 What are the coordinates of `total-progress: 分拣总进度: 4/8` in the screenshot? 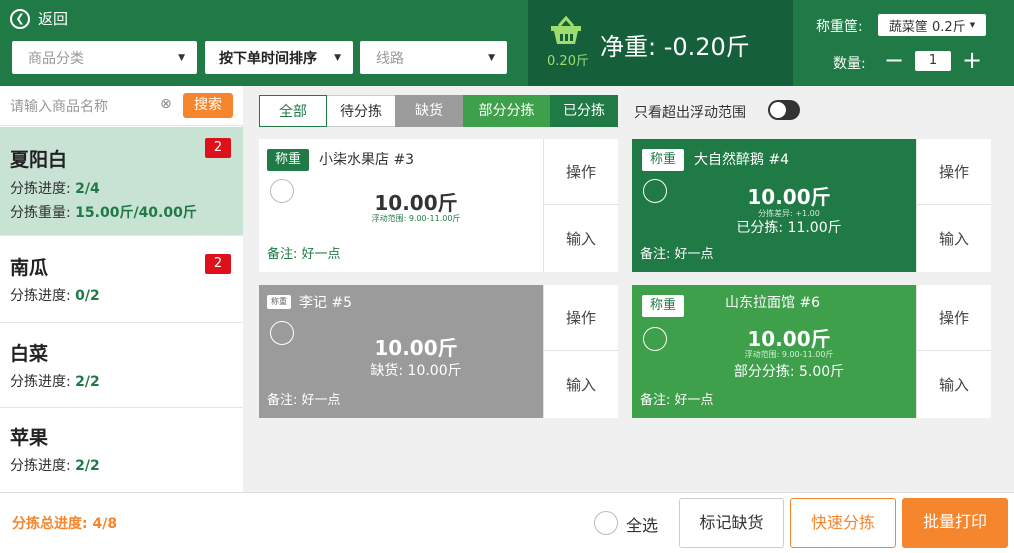 It's located at (65, 524).